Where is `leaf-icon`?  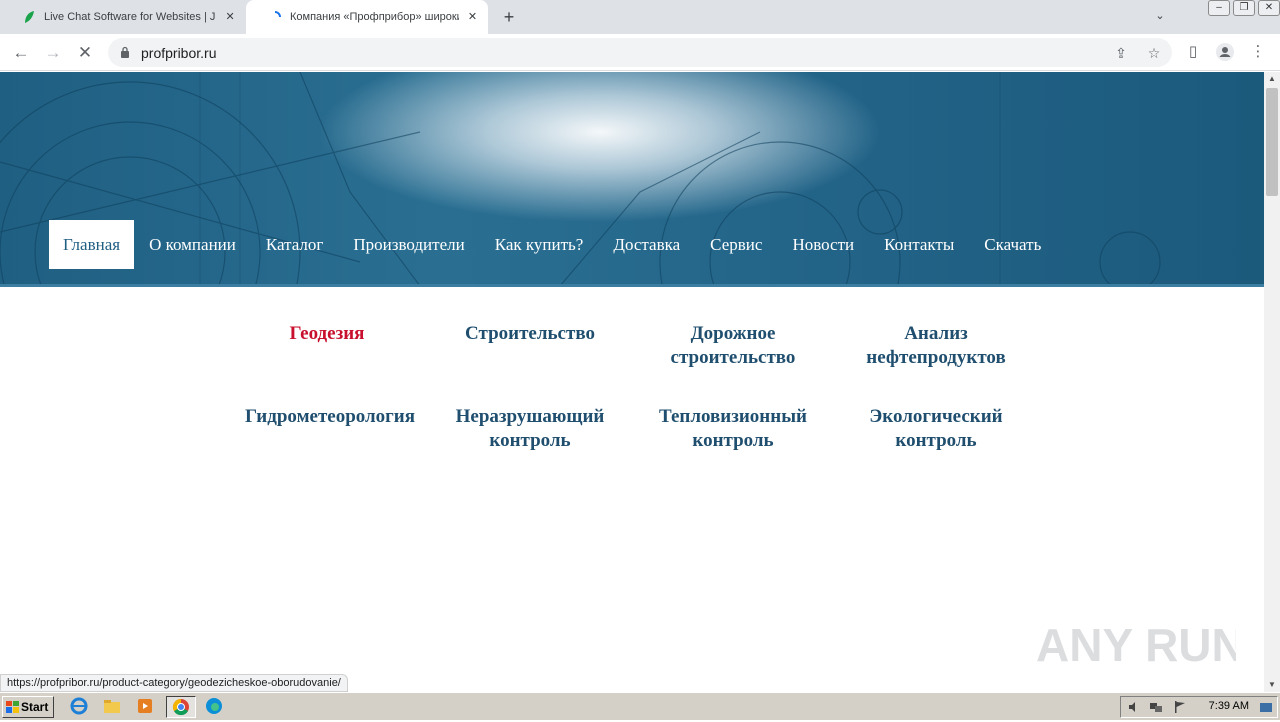 leaf-icon is located at coordinates (29, 17).